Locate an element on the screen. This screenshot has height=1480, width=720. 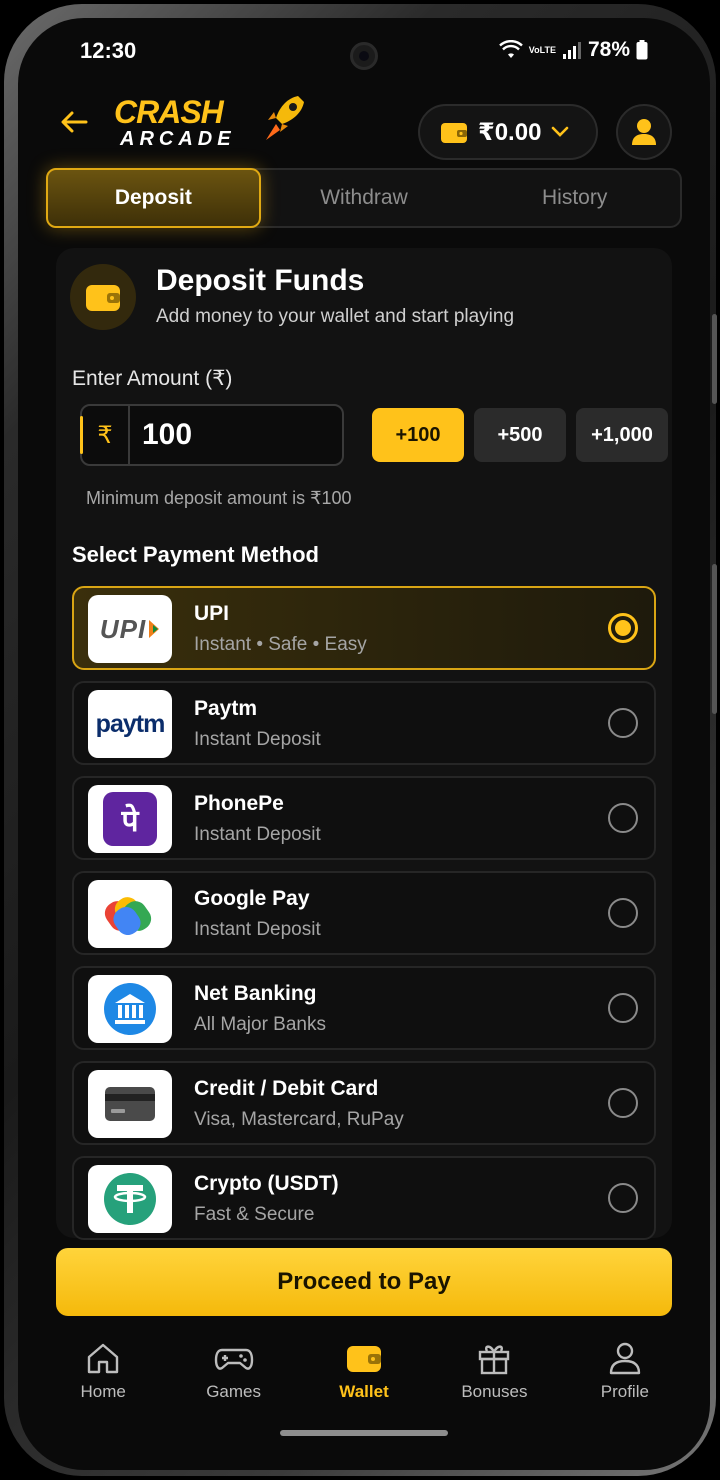
method-desc: All Major Banks is located at coordinates (260, 1024).